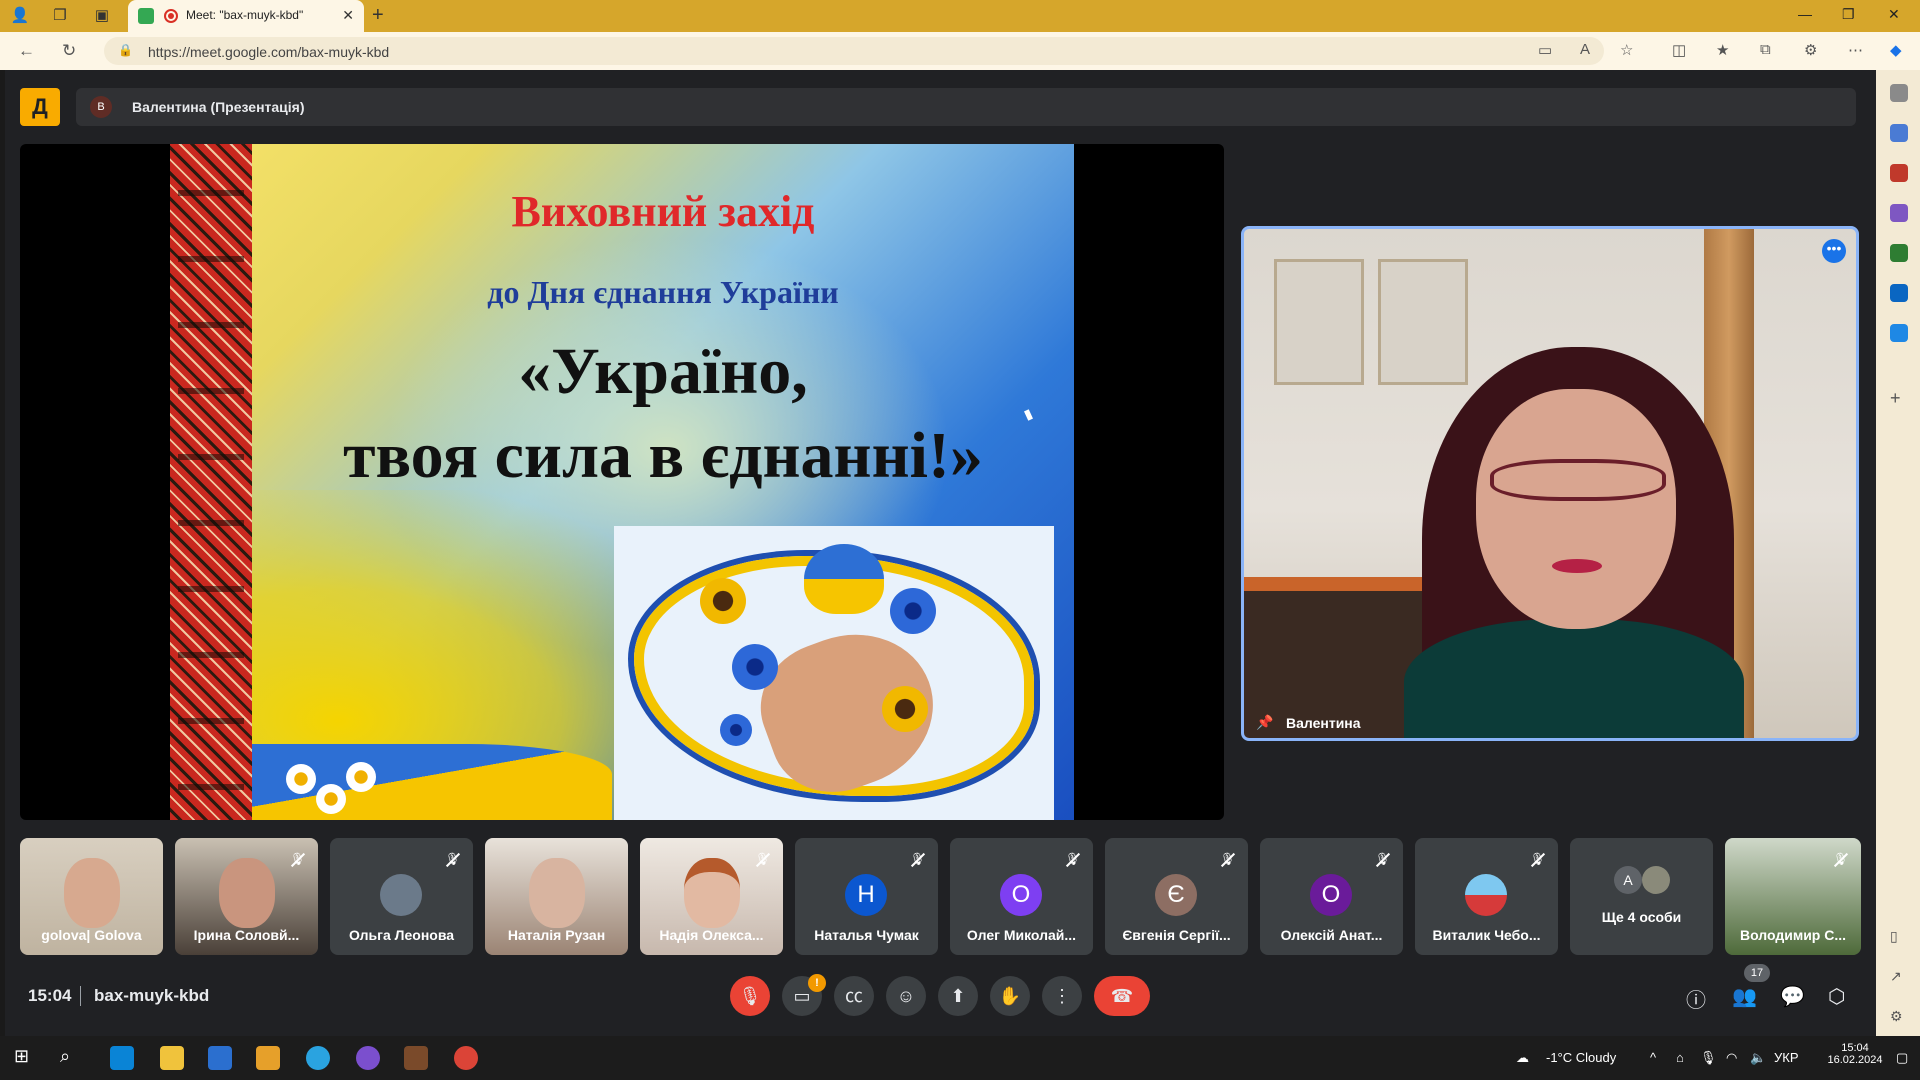 This screenshot has height=1080, width=1920. I want to click on raise-hand-button: ✋, so click(1010, 996).